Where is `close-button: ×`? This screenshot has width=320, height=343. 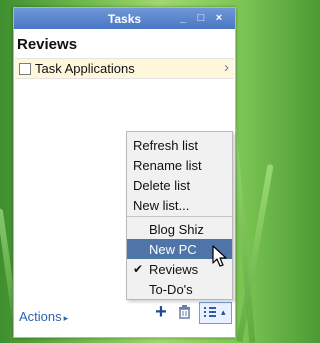
close-button: × is located at coordinates (219, 18).